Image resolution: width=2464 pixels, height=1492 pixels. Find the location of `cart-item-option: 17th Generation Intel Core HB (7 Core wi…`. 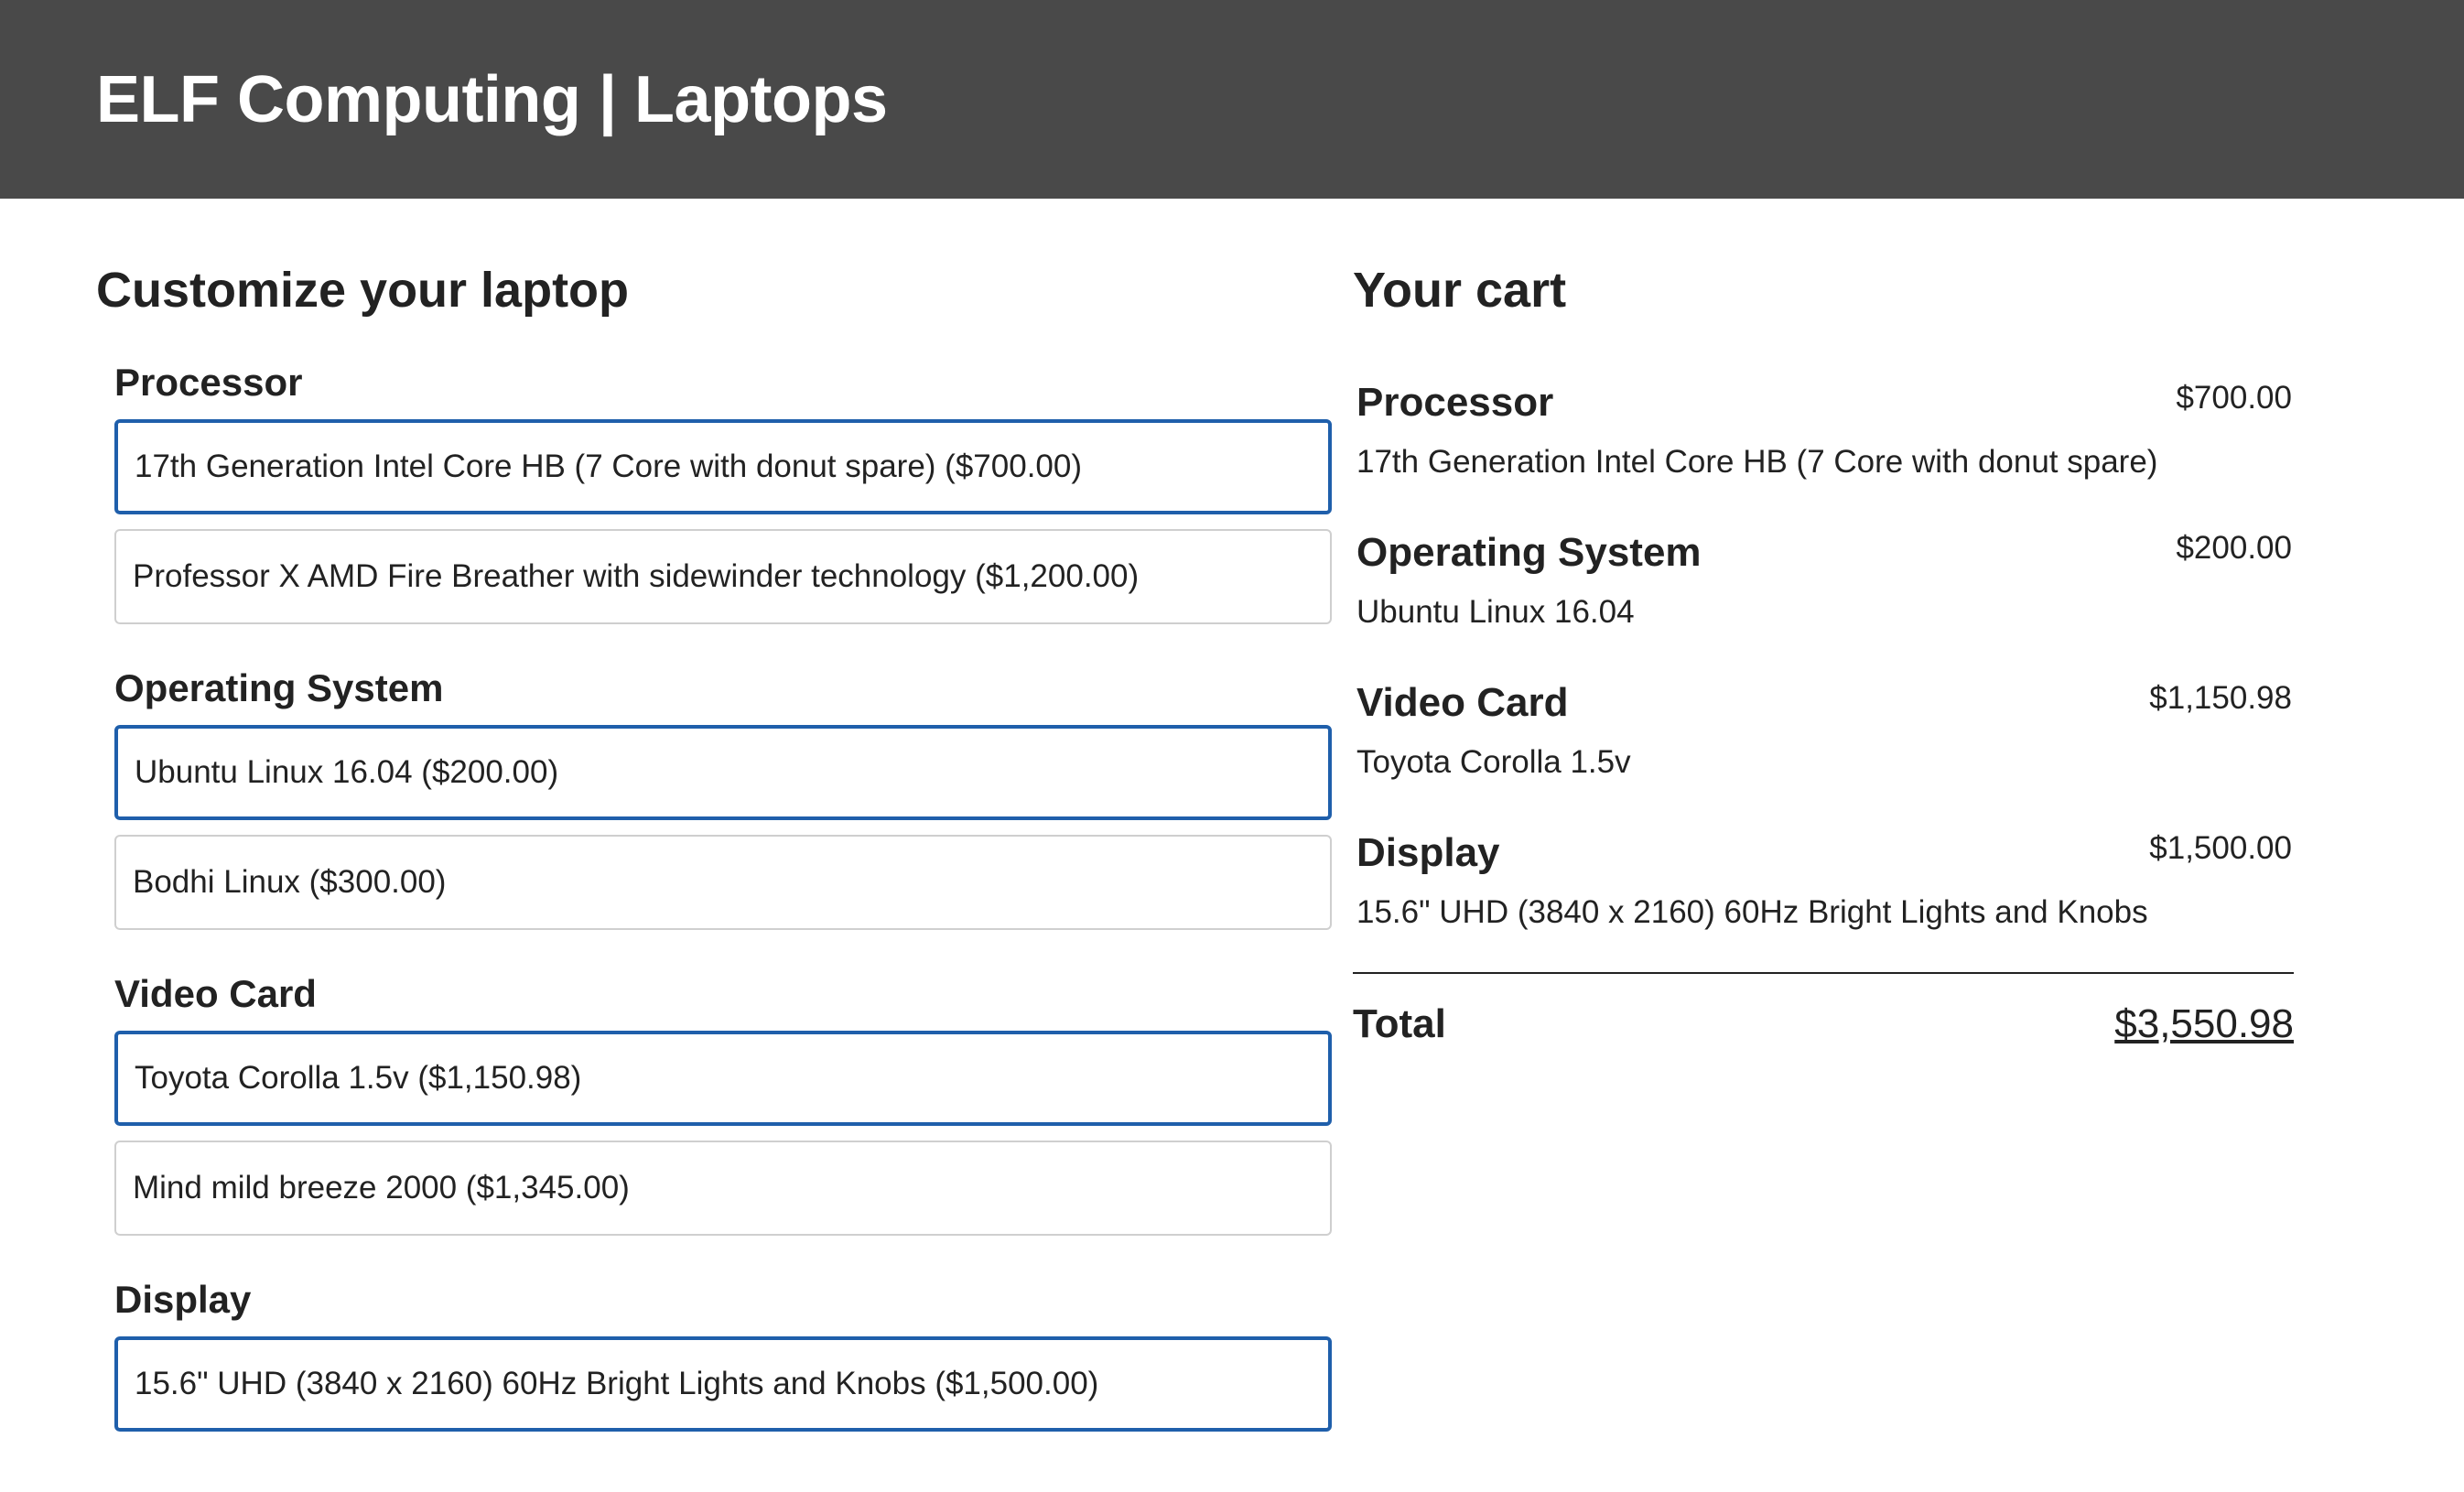

cart-item-option: 17th Generation Intel Core HB (7 Core wi… is located at coordinates (1757, 462).